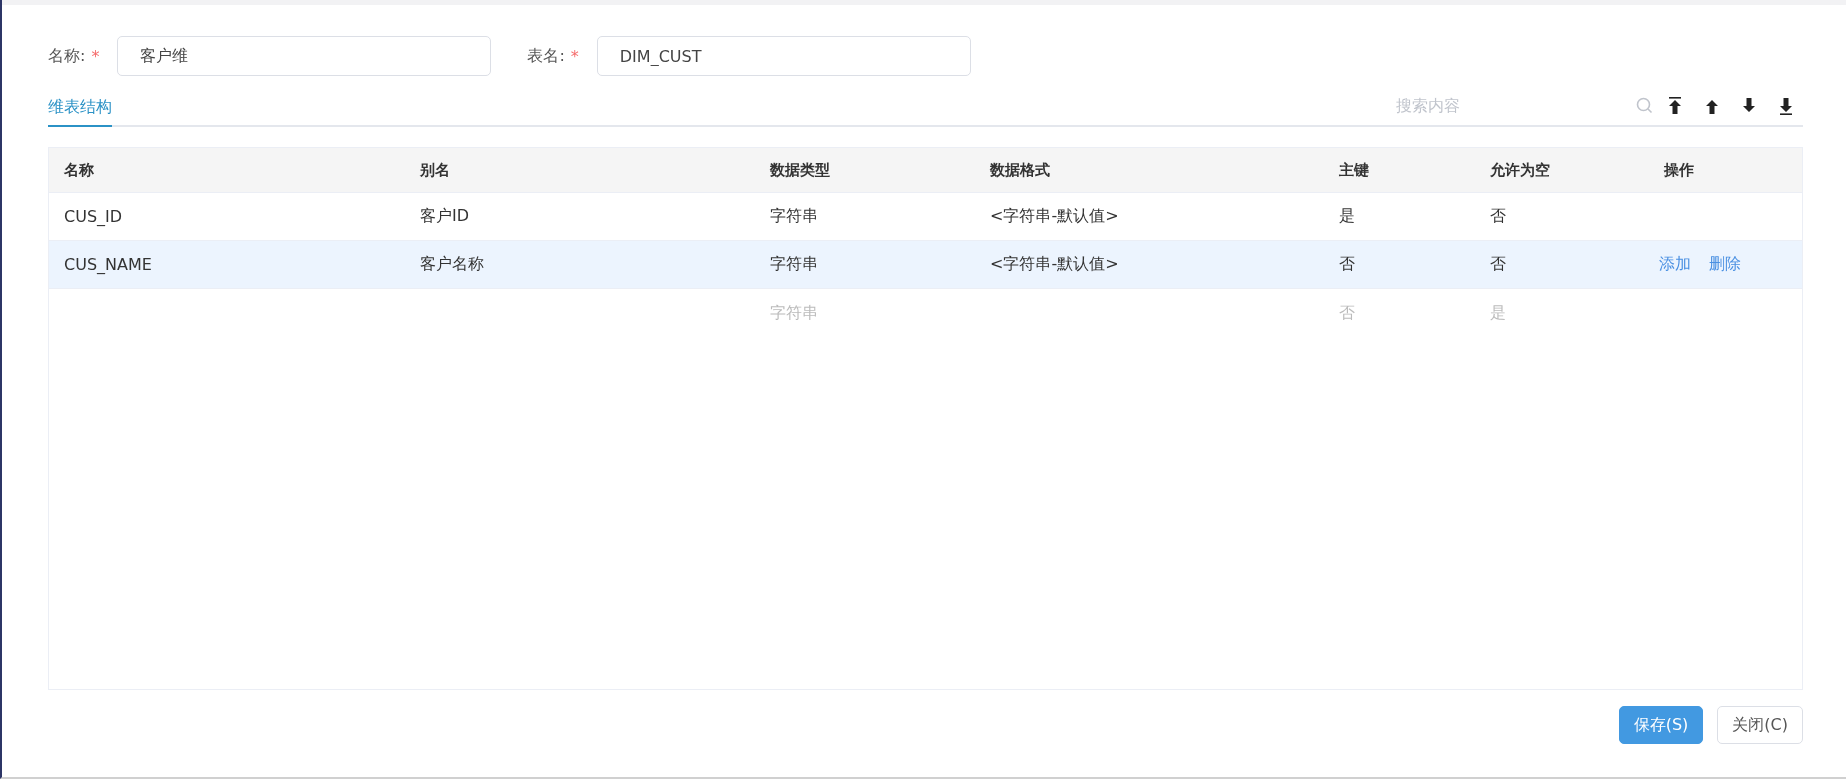 This screenshot has width=1846, height=779. What do you see at coordinates (445, 215) in the screenshot?
I see `table-cell: 客户ID` at bounding box center [445, 215].